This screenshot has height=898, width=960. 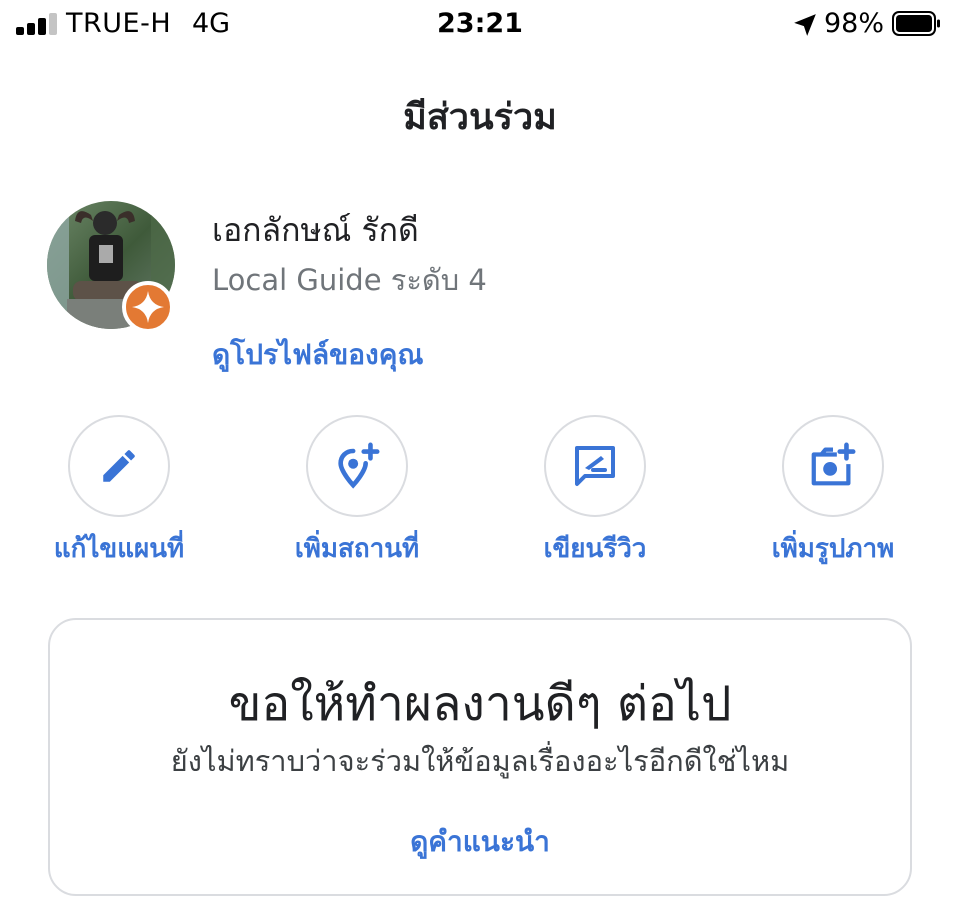 I want to click on star-icon, so click(x=148, y=307).